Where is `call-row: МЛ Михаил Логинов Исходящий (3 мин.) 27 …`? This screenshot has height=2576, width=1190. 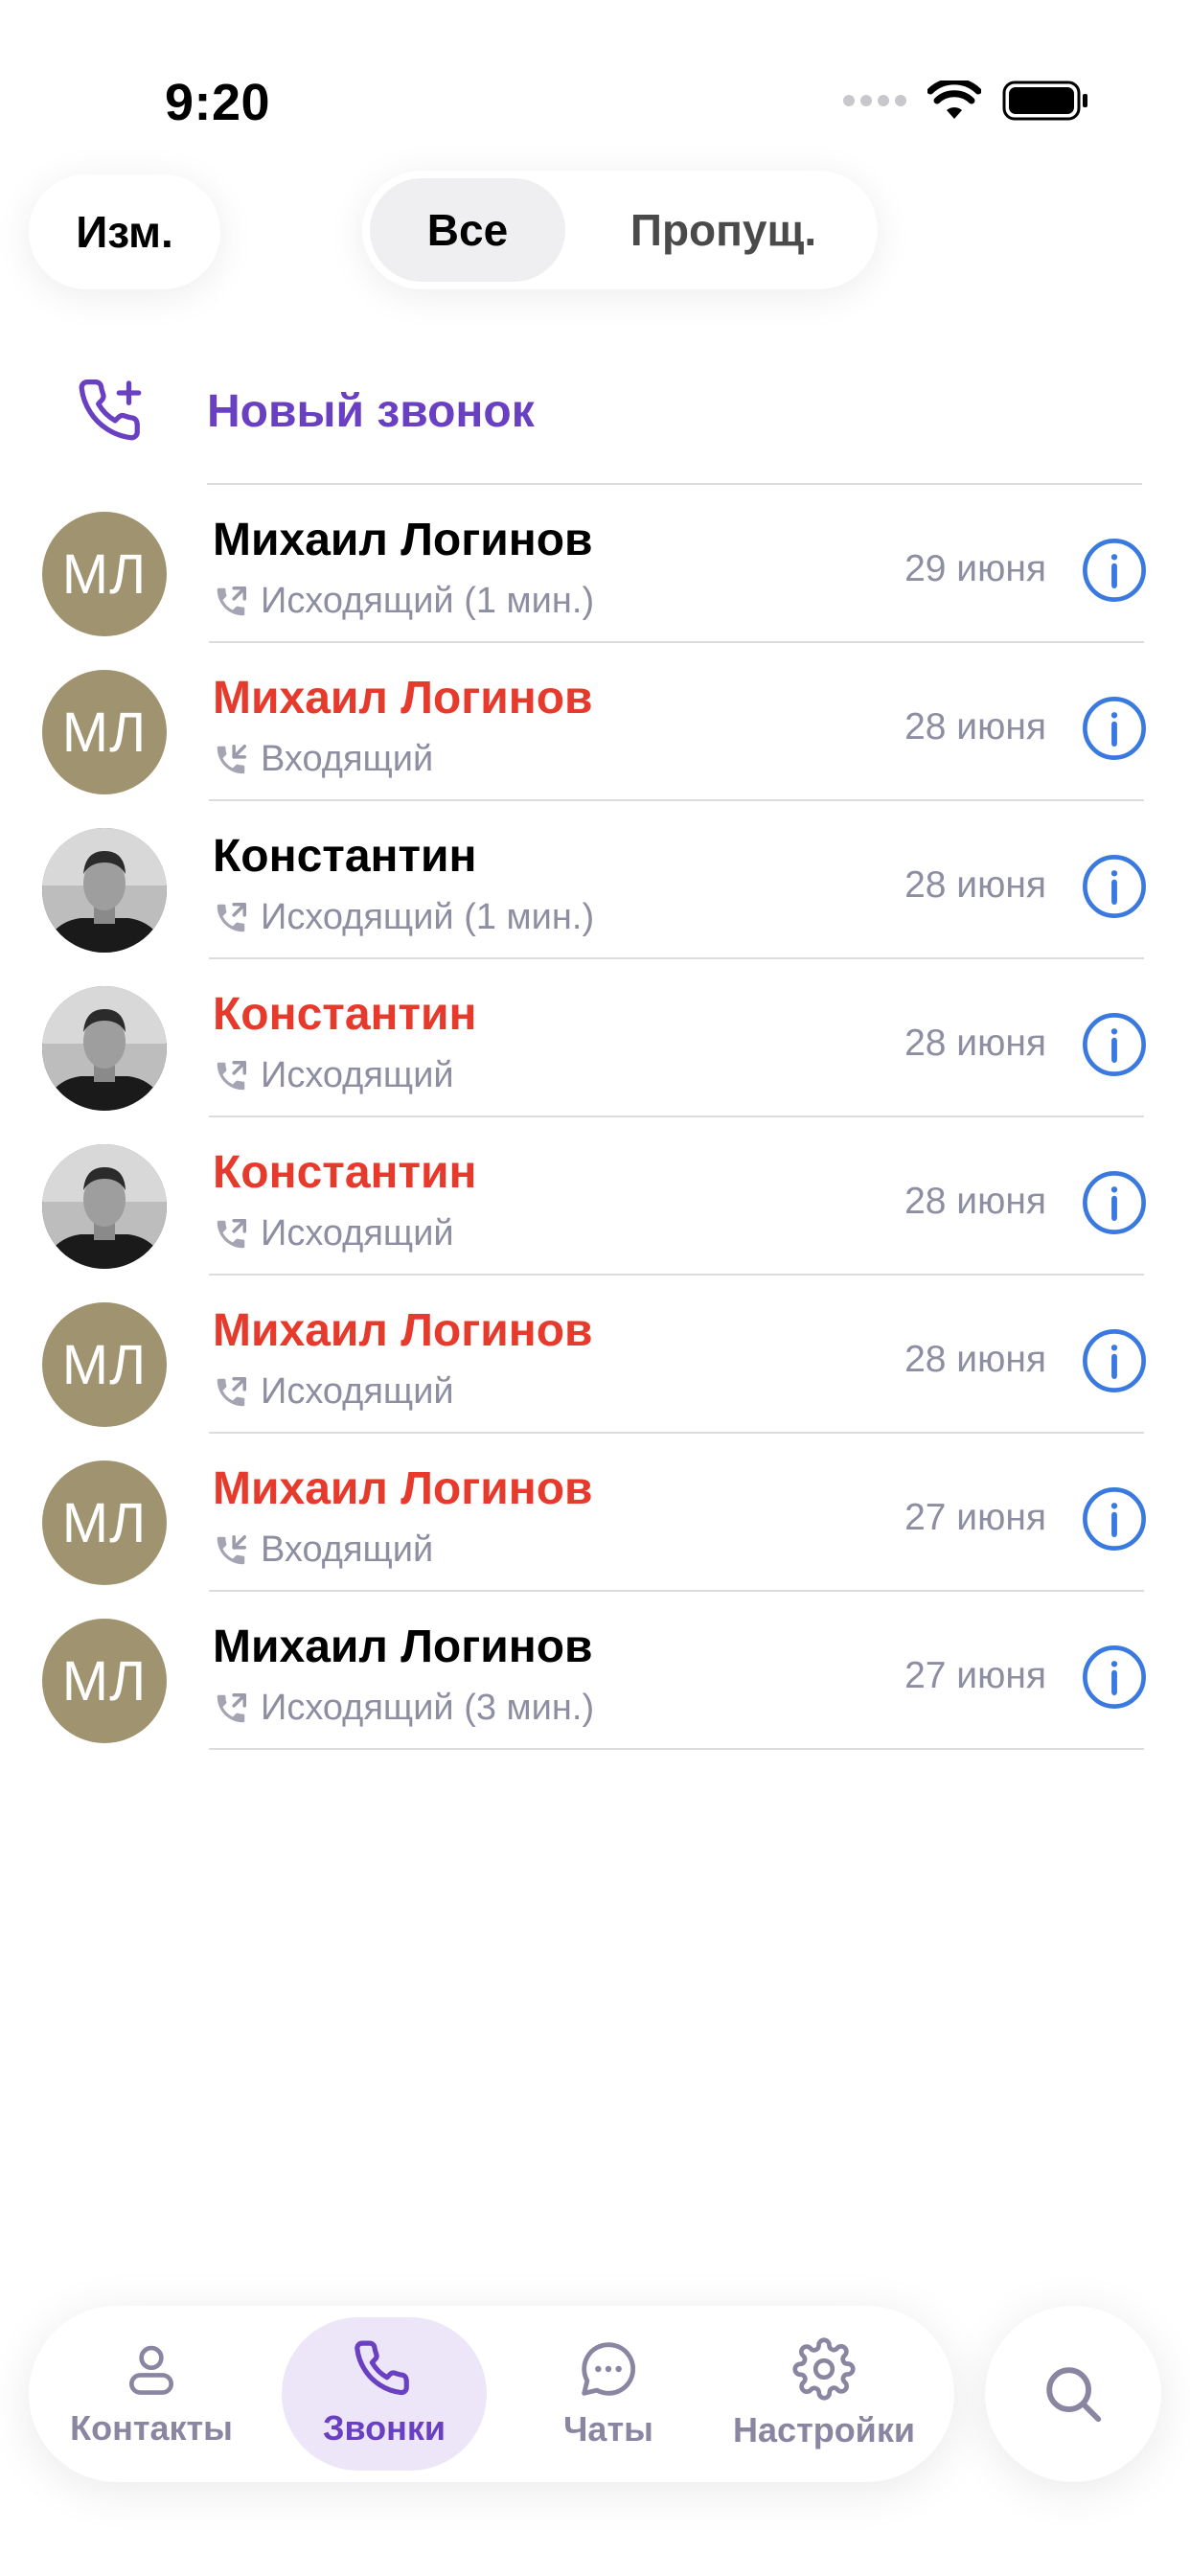
call-row: МЛ Михаил Логинов Исходящий (3 мин.) 27 … is located at coordinates (595, 1671).